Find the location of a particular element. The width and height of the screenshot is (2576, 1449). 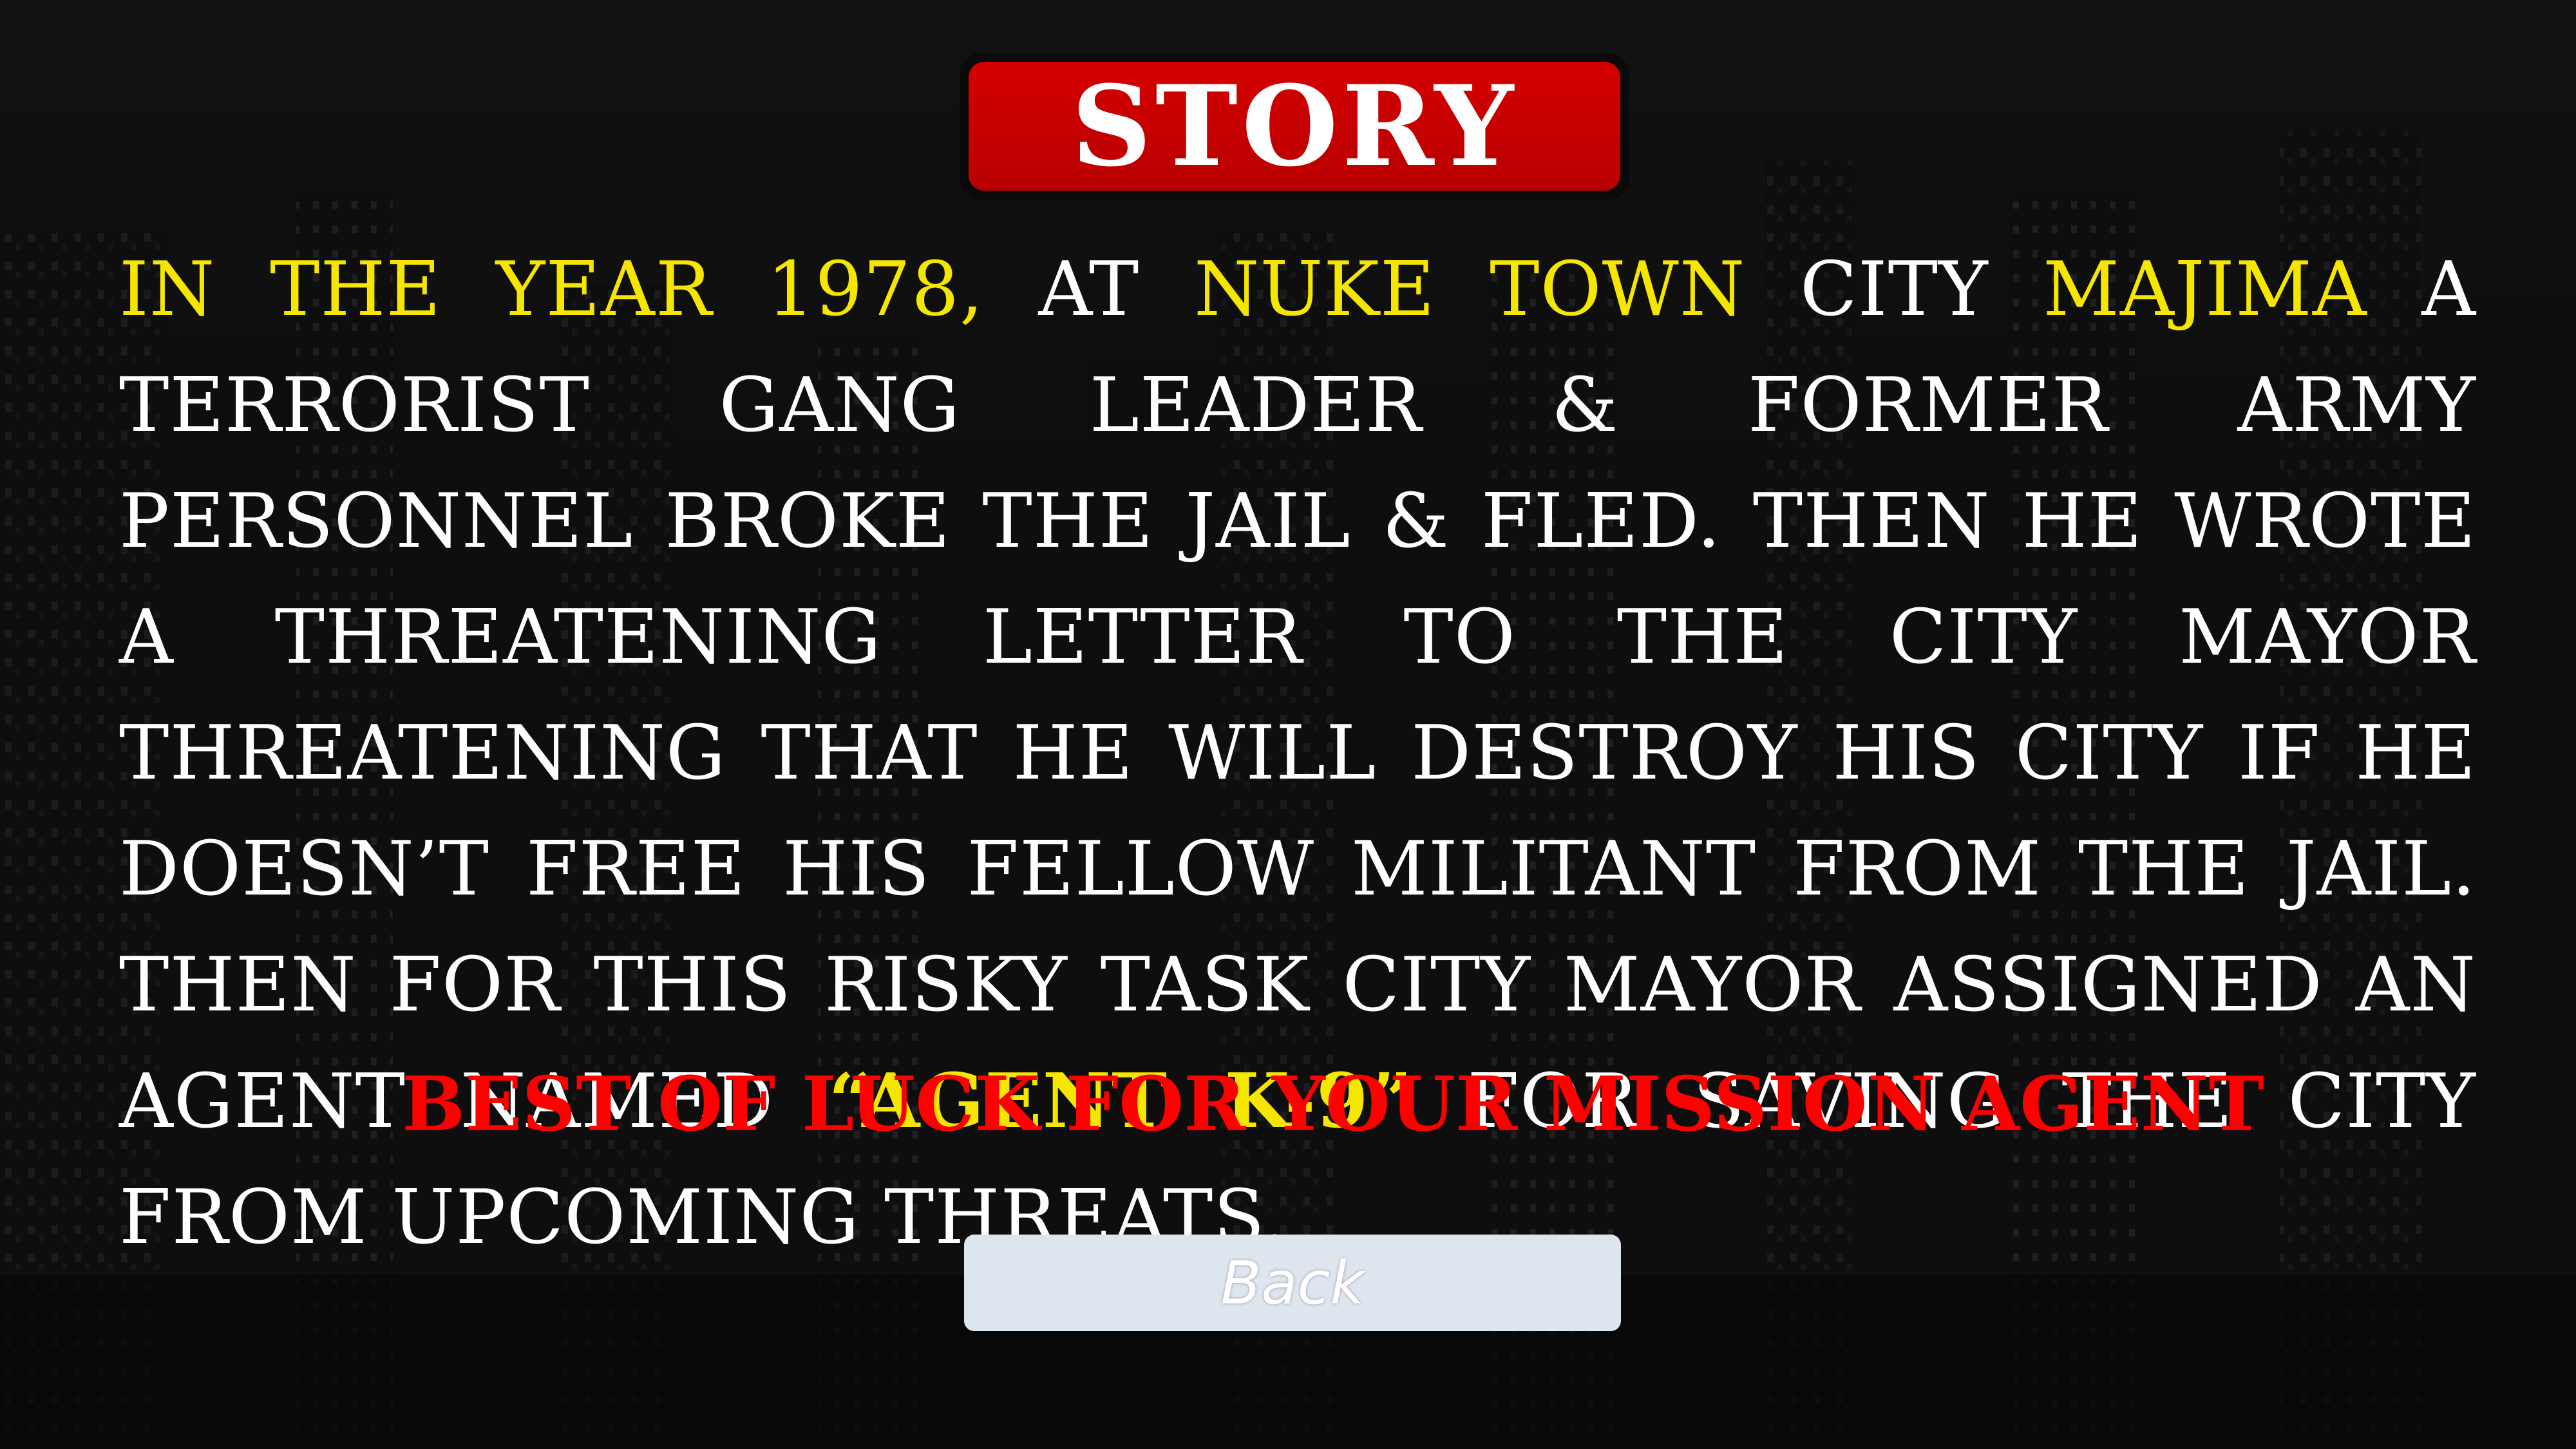

title-banner-inner: STORY is located at coordinates (1294, 127).